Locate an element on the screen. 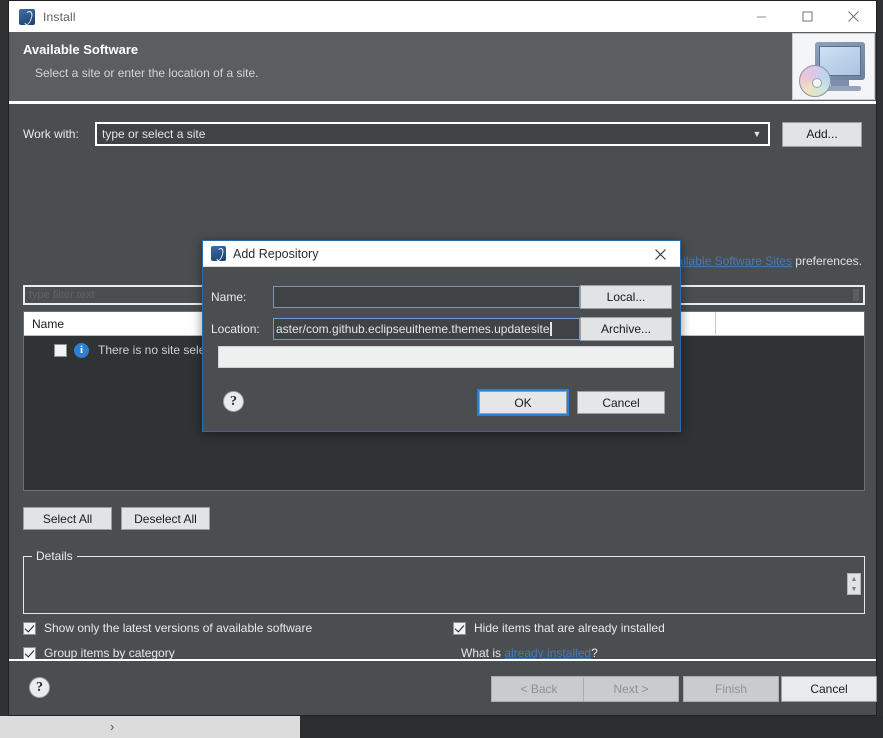  window-title: Install is located at coordinates (59, 16).